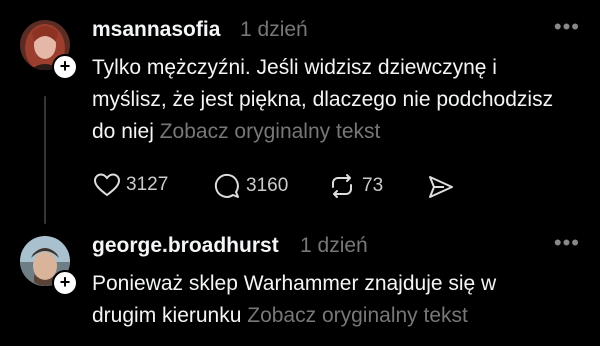 This screenshot has width=600, height=346. Describe the element at coordinates (292, 188) in the screenshot. I see `post-actions: 3127 3160 73` at that location.